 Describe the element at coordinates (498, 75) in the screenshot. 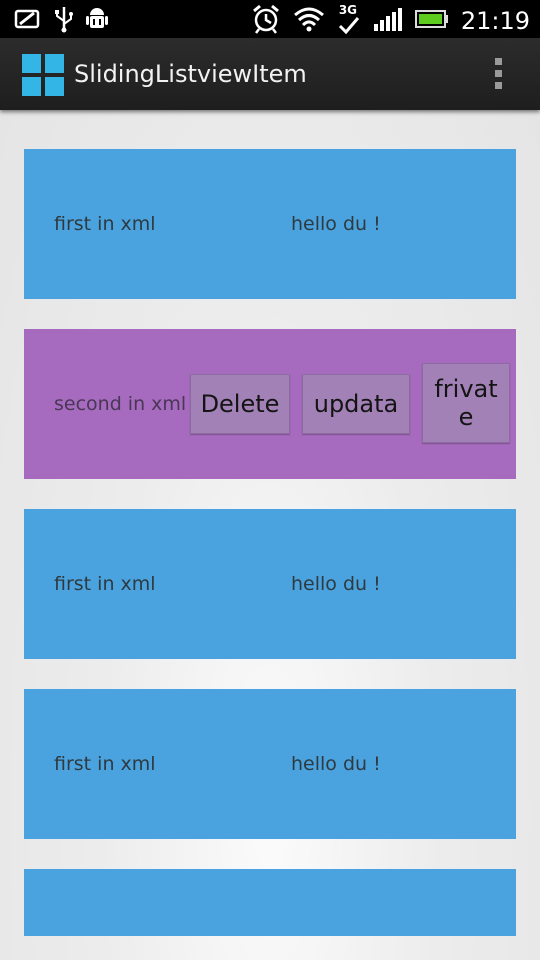

I see `overflow-menu-icon` at that location.